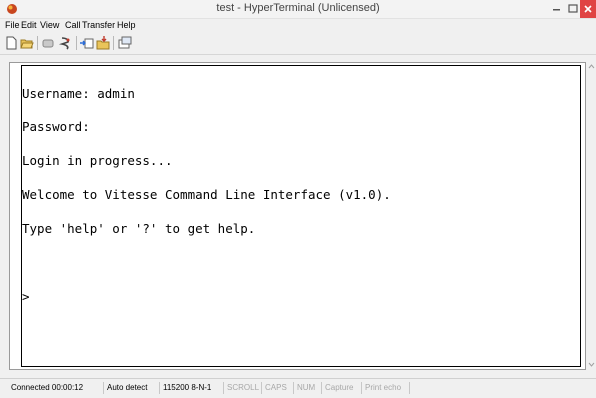  What do you see at coordinates (192, 388) in the screenshot?
I see `status-settings: 115200 8-N-1` at bounding box center [192, 388].